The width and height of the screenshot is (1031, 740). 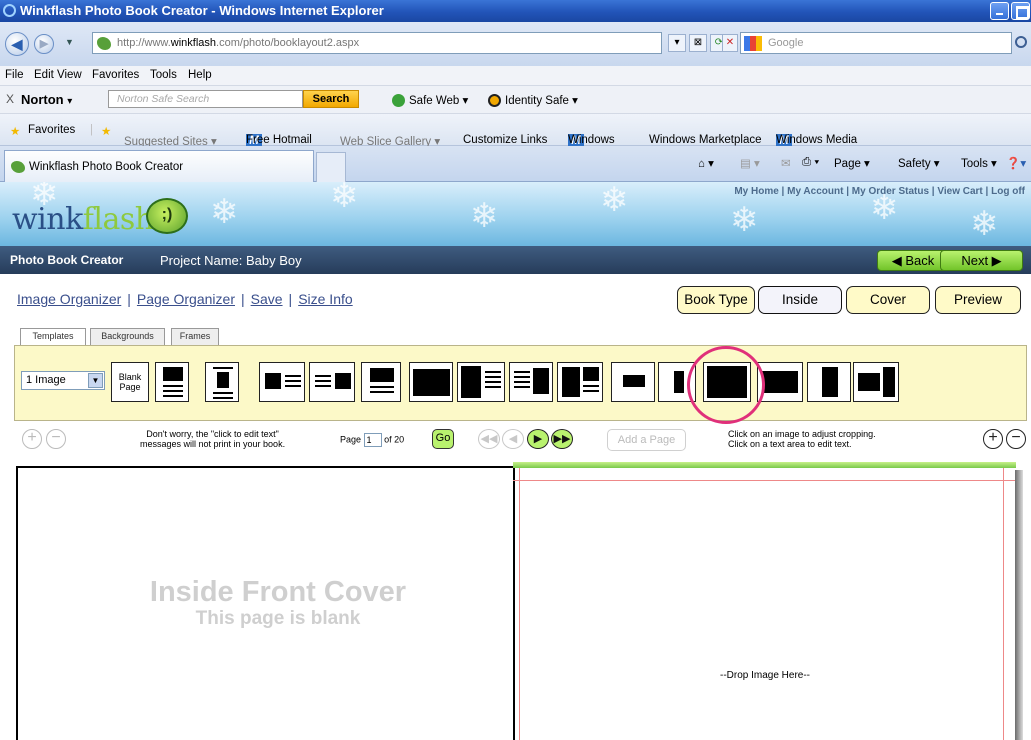 I want to click on save-link: Save, so click(x=267, y=299).